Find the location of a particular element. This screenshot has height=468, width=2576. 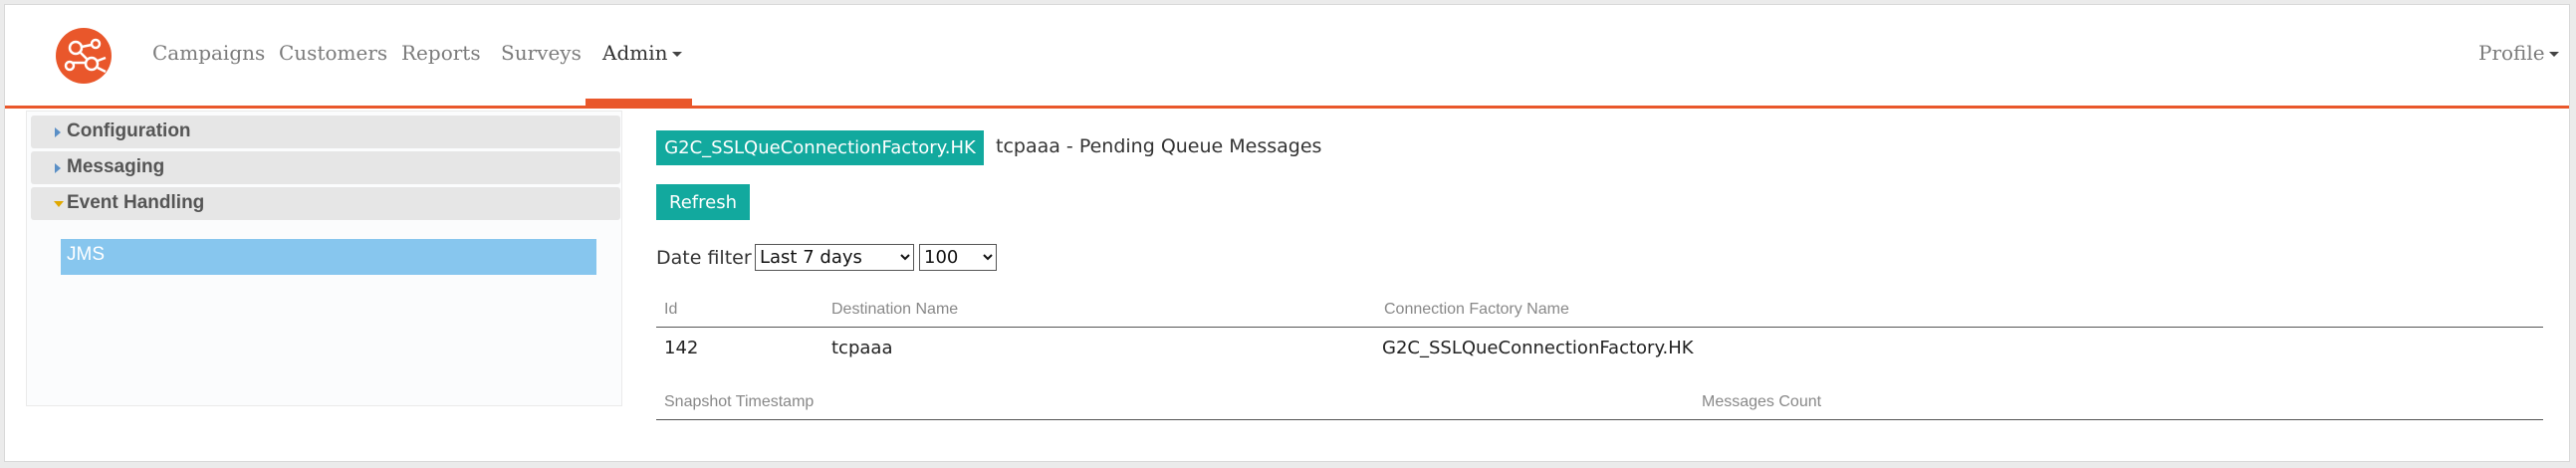

refresh-button: Refresh is located at coordinates (703, 202).